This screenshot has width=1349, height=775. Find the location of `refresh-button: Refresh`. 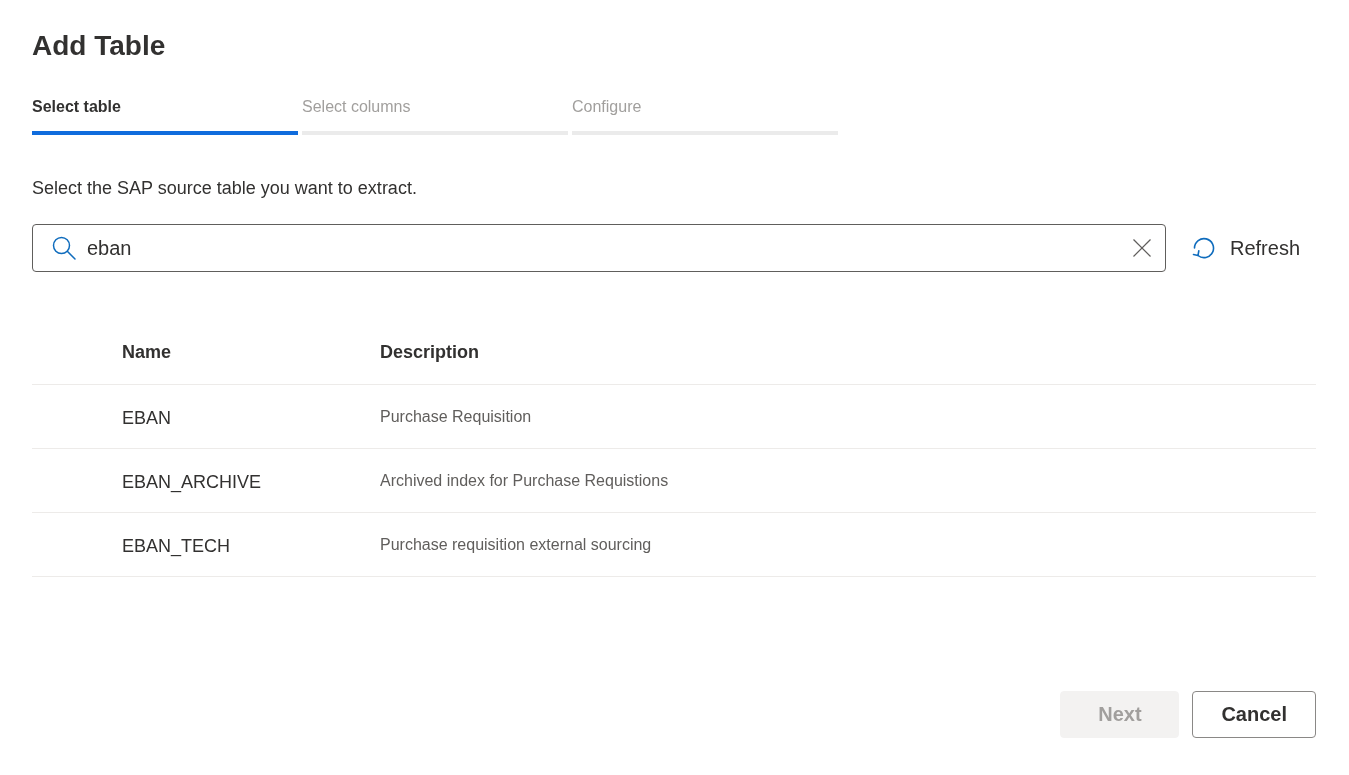

refresh-button: Refresh is located at coordinates (1246, 248).